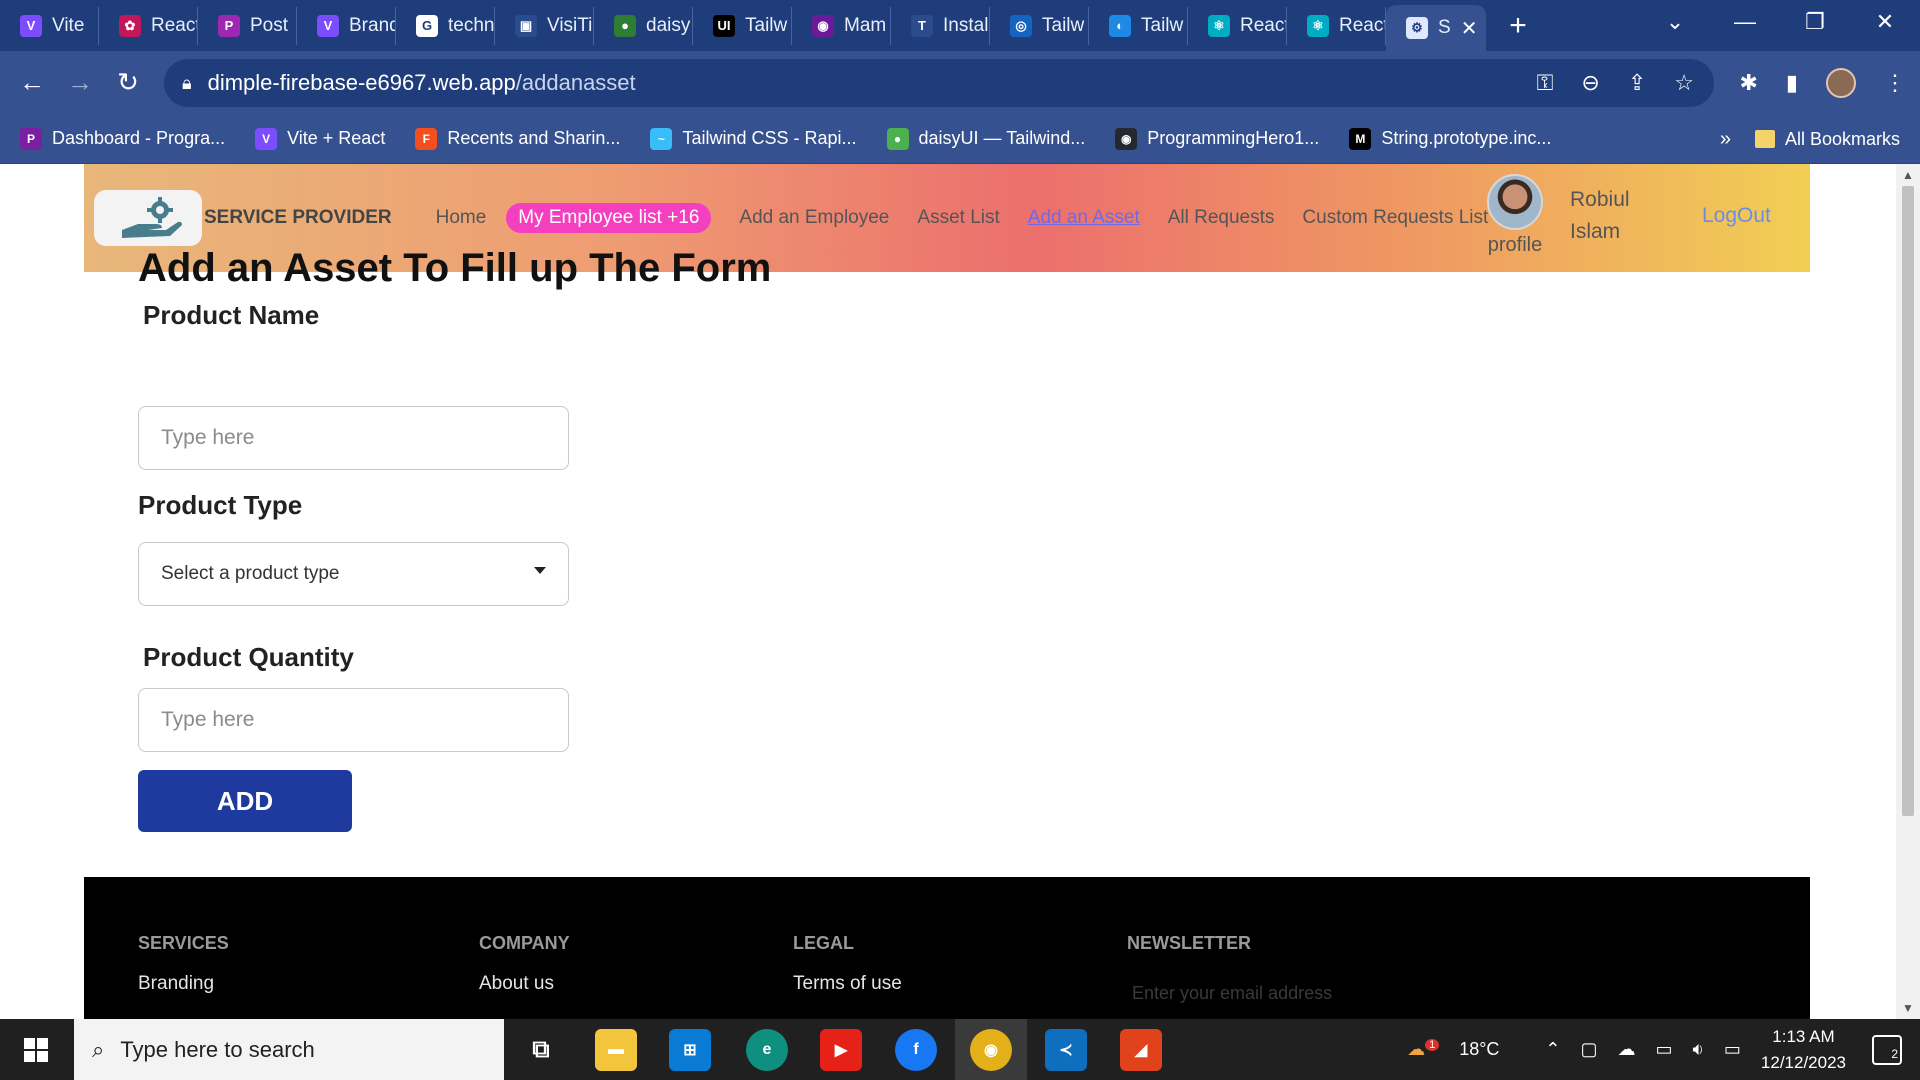 This screenshot has width=1920, height=1080. What do you see at coordinates (1432, 1045) in the screenshot?
I see `weather-badge: 1` at bounding box center [1432, 1045].